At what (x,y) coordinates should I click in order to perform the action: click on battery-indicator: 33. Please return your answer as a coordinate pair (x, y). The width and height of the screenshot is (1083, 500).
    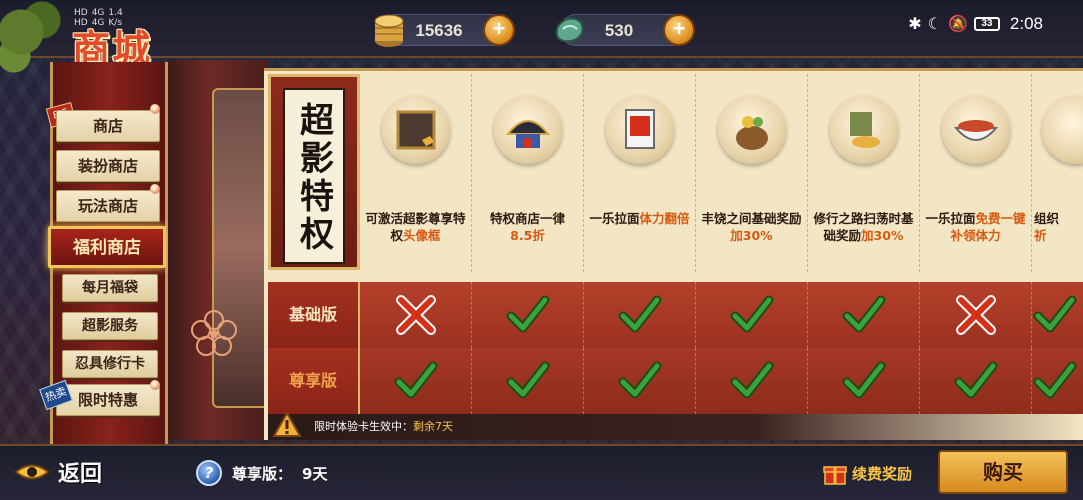
    Looking at the image, I should click on (986, 24).